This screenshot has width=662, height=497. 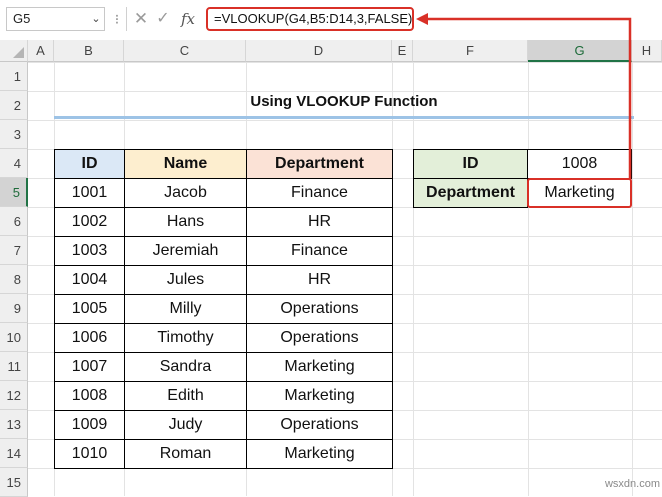 What do you see at coordinates (185, 222) in the screenshot?
I see `cell-name: Hans` at bounding box center [185, 222].